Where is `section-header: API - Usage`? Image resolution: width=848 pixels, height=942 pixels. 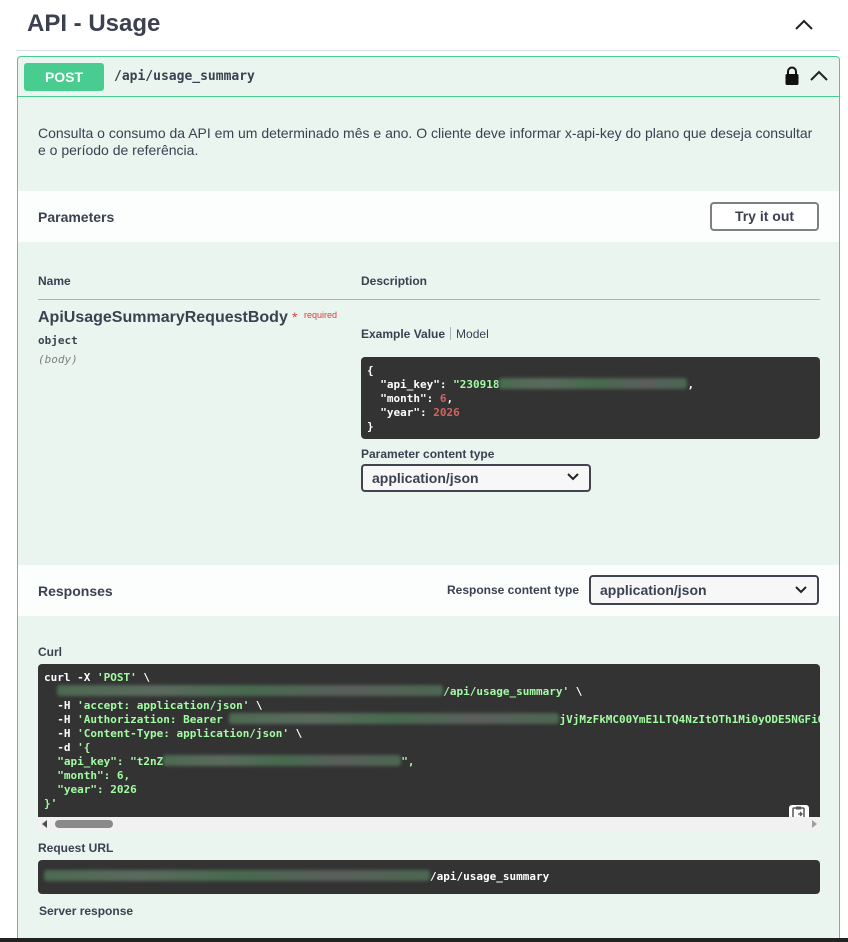
section-header: API - Usage is located at coordinates (428, 25).